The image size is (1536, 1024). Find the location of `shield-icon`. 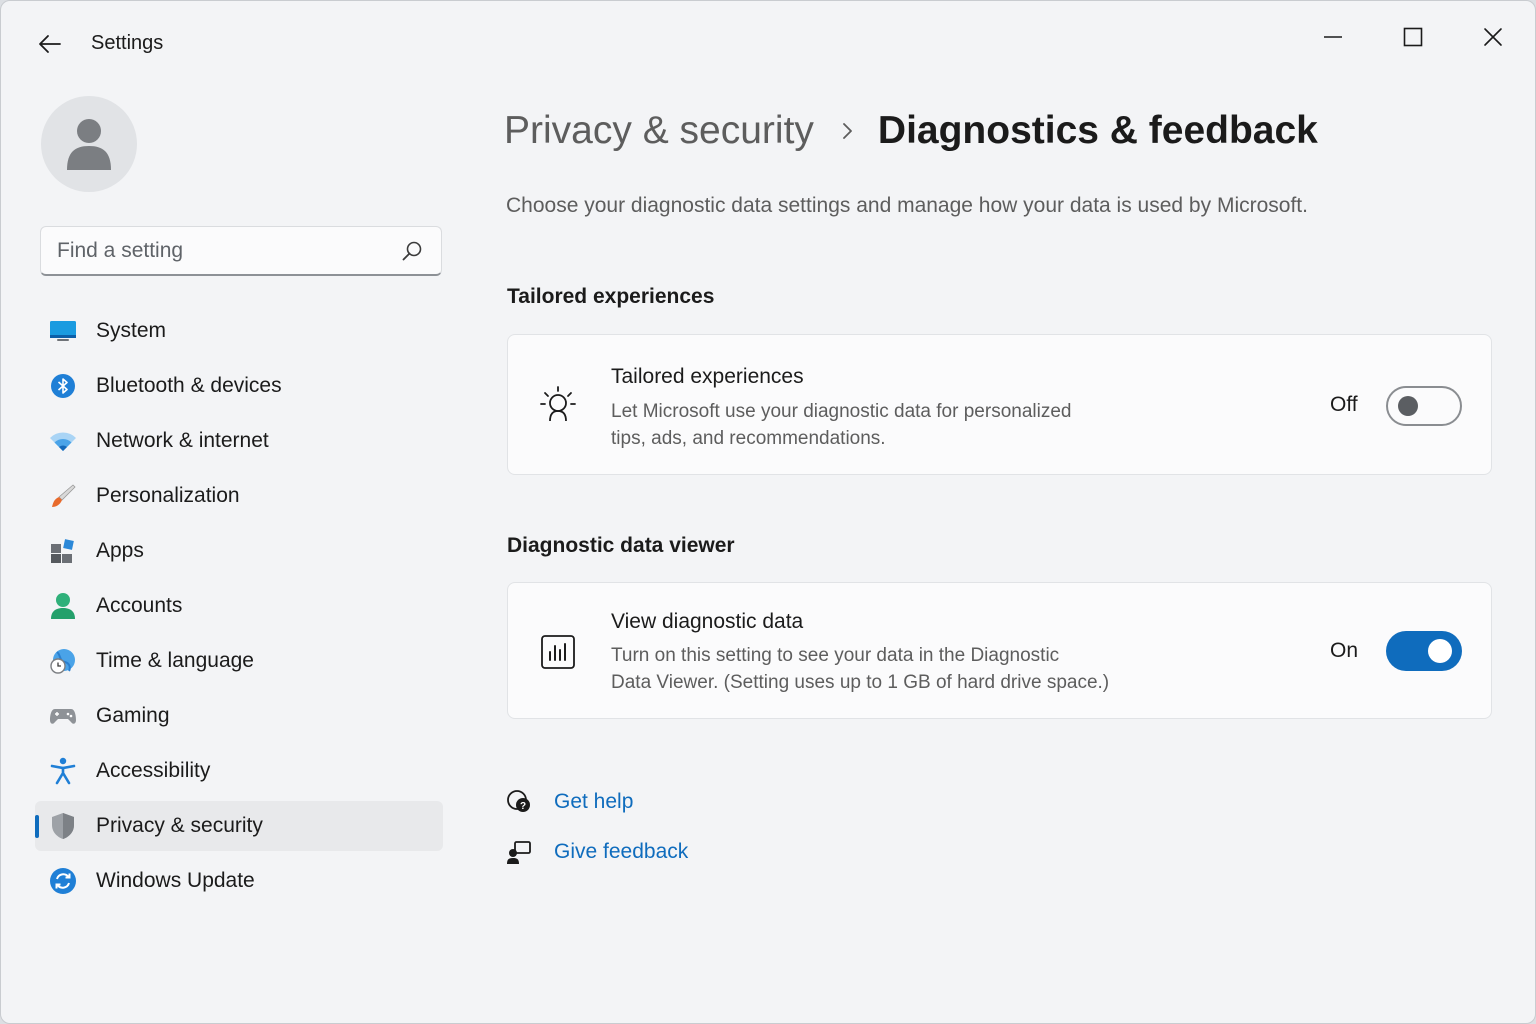

shield-icon is located at coordinates (63, 826).